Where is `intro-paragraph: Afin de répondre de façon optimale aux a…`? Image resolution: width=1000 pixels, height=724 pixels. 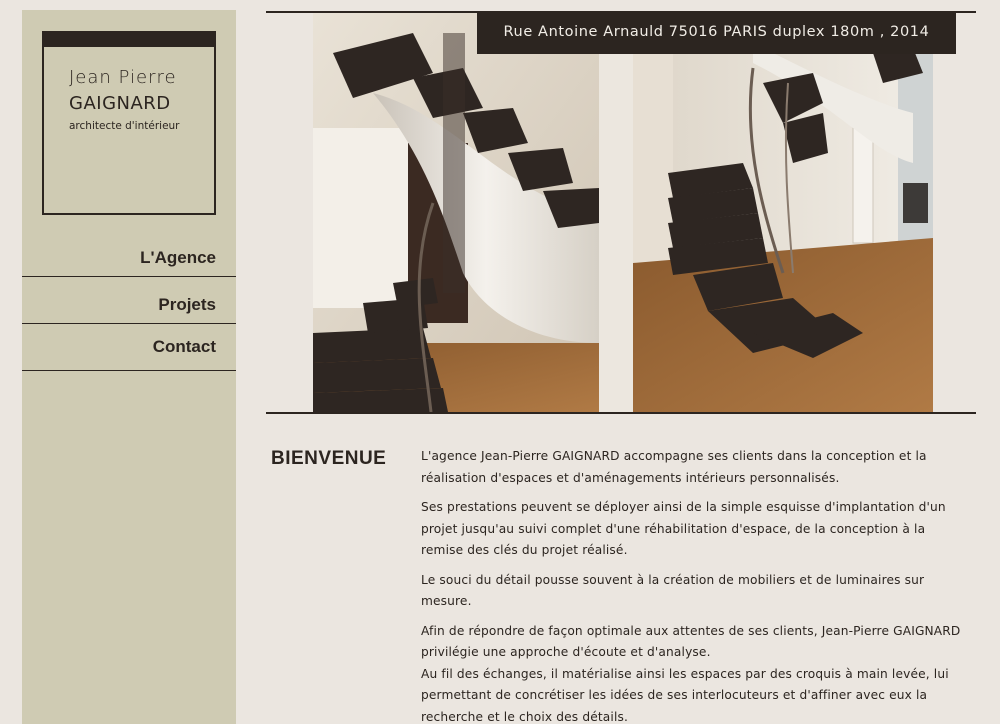 intro-paragraph: Afin de répondre de façon optimale aux a… is located at coordinates (696, 672).